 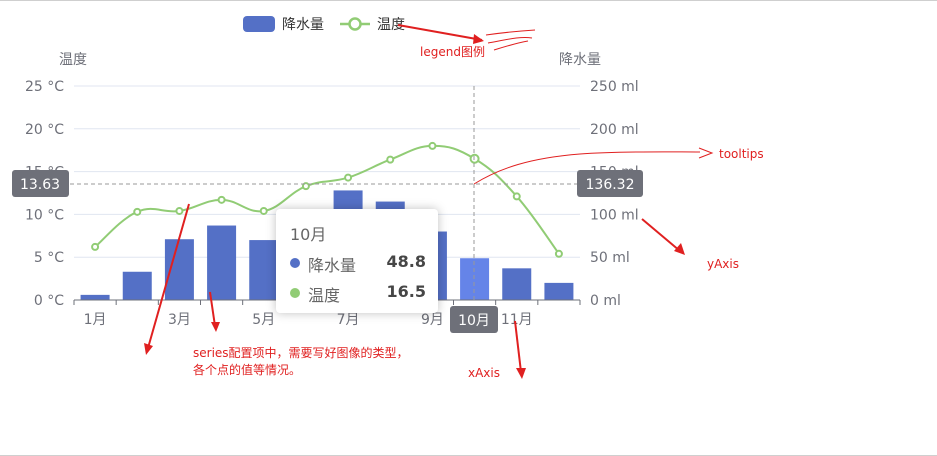 I want to click on legend-bar-swatch, so click(x=259, y=24).